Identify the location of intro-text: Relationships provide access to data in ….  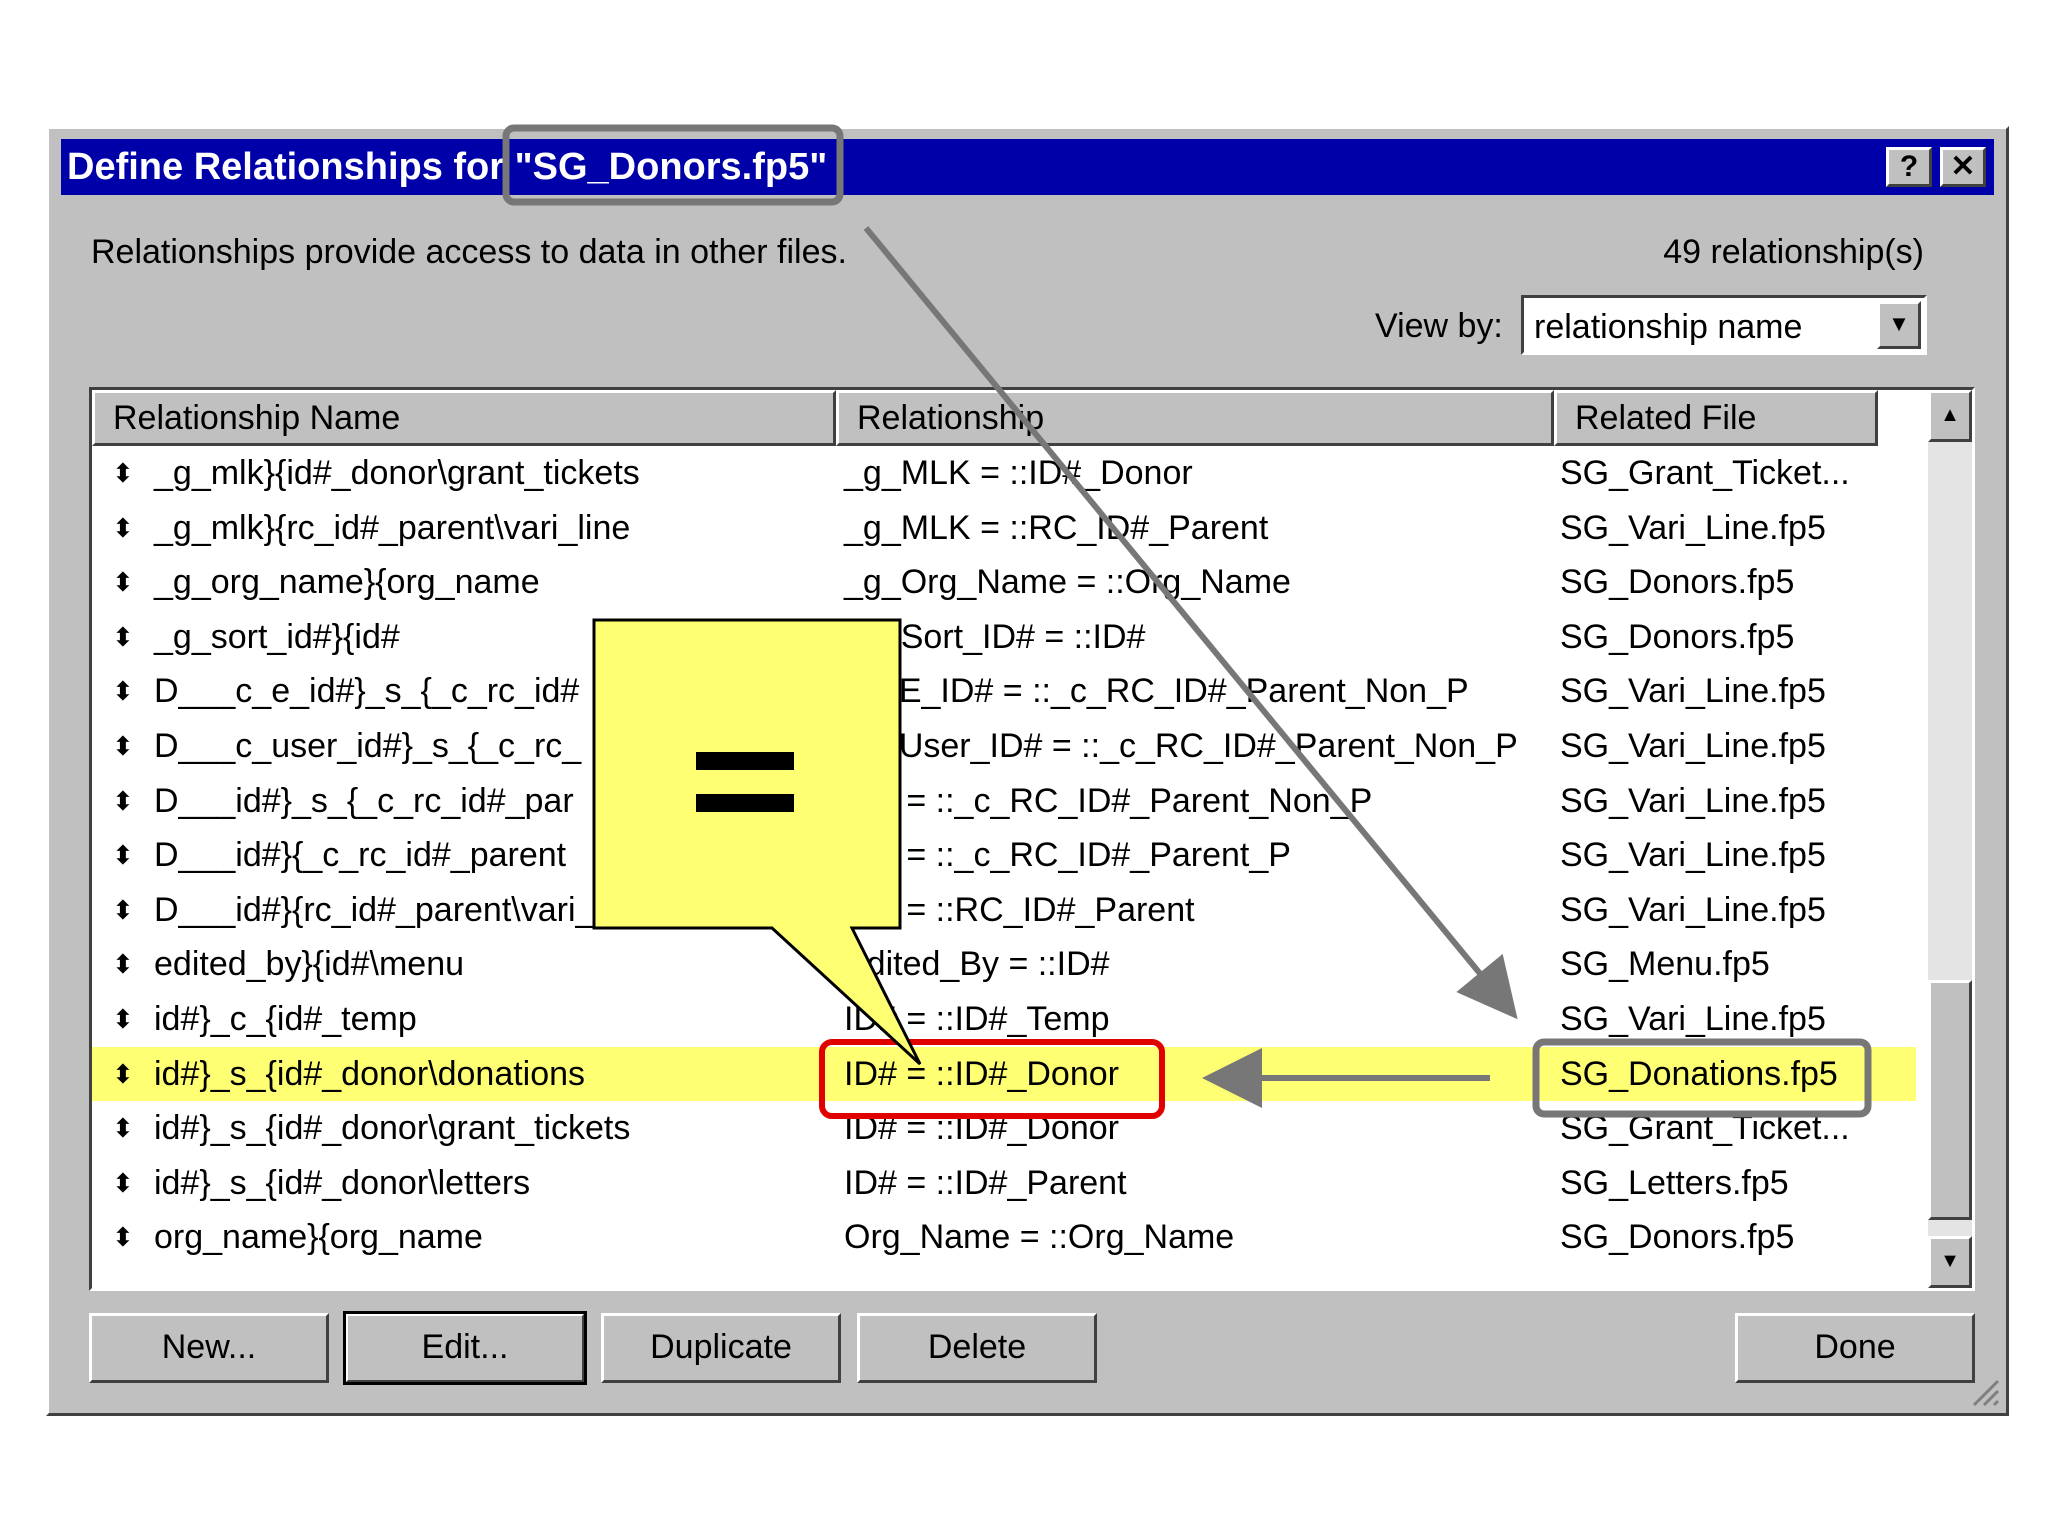
(469, 252).